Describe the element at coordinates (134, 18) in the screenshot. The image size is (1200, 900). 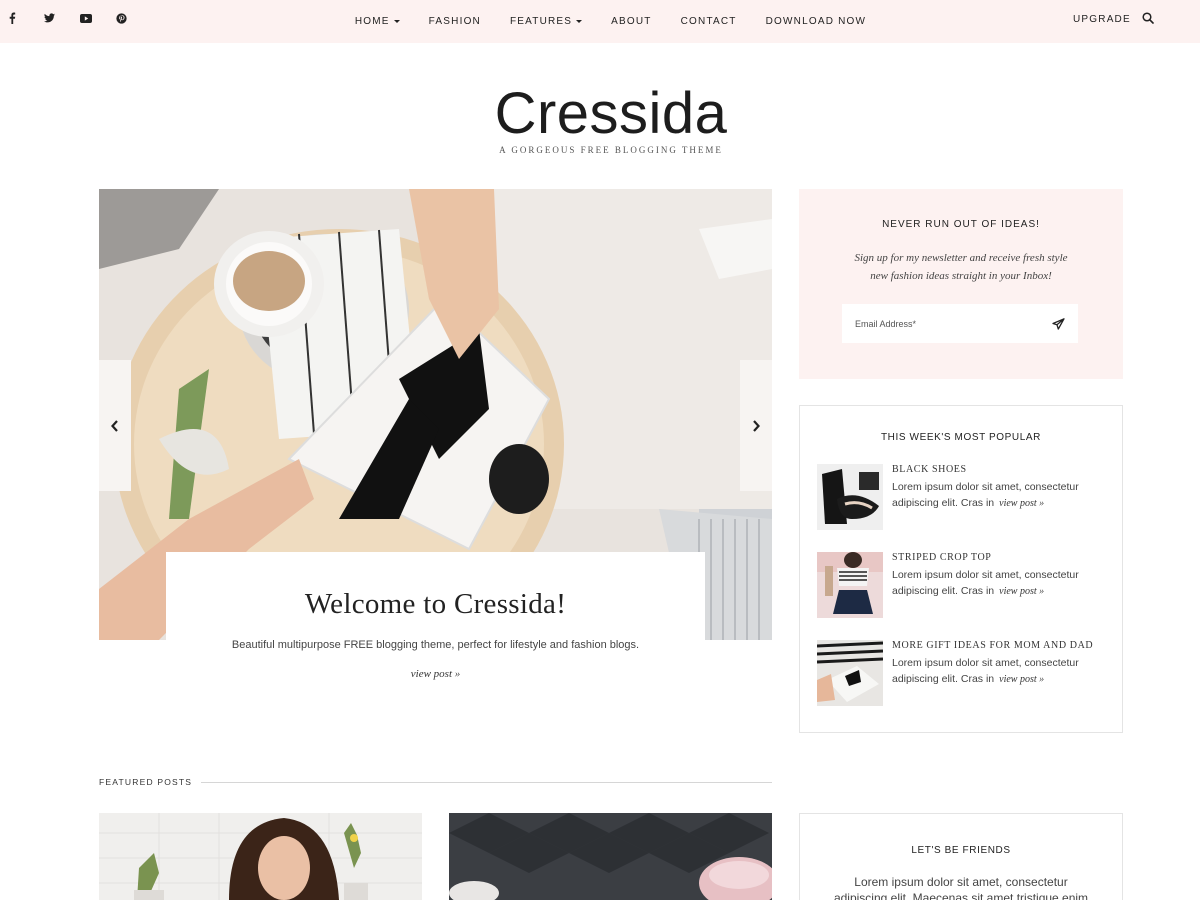
I see `pinterest-link` at that location.